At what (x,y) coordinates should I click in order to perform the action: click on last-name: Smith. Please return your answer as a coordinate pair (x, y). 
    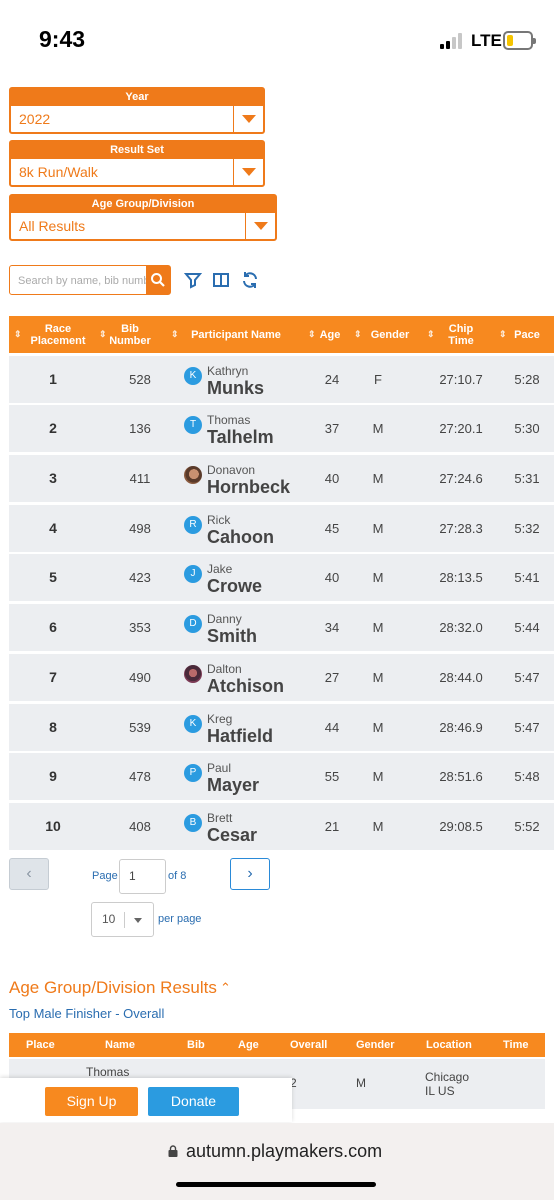
    Looking at the image, I should click on (232, 636).